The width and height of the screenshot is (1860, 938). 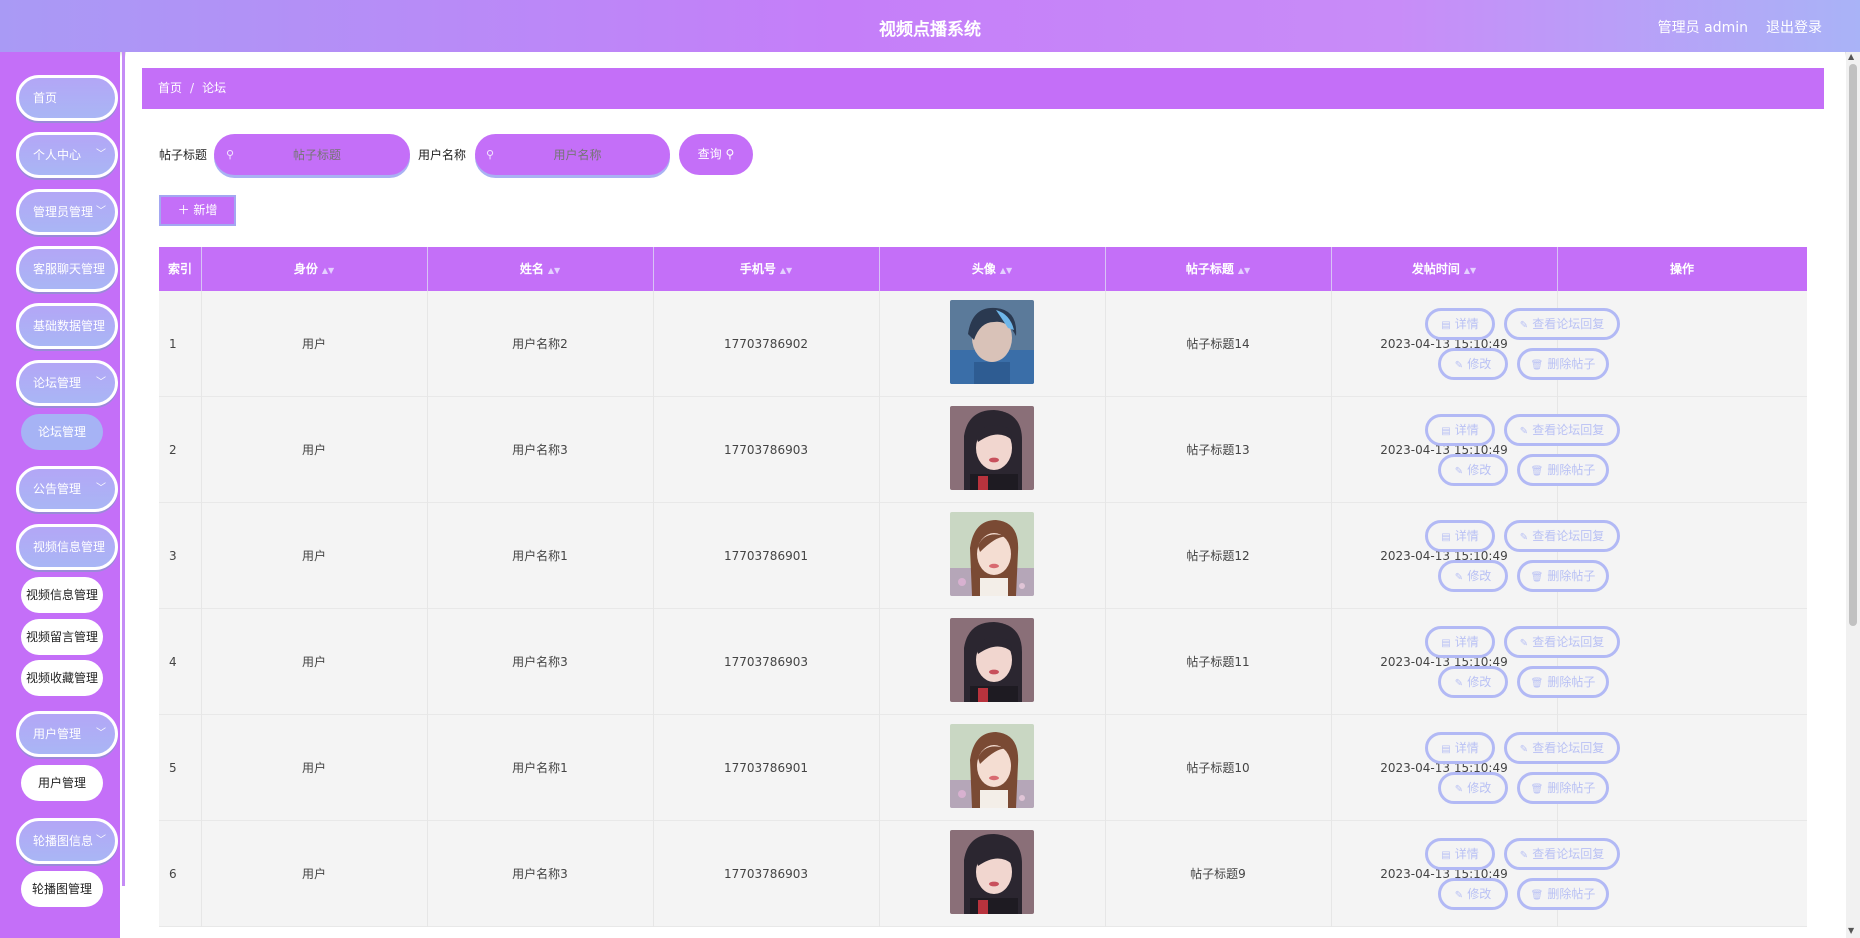 I want to click on row-post-title: 帖子标题14, so click(x=1218, y=344).